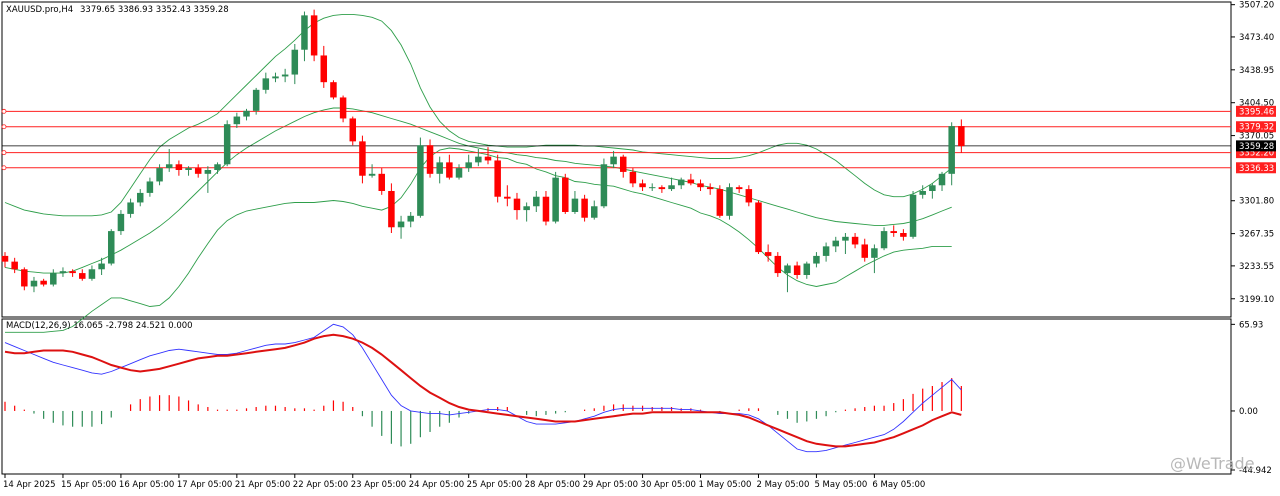 The width and height of the screenshot is (1280, 496). Describe the element at coordinates (552, 485) in the screenshot. I see `time-tick-label: 28 Apr 05:00` at that location.